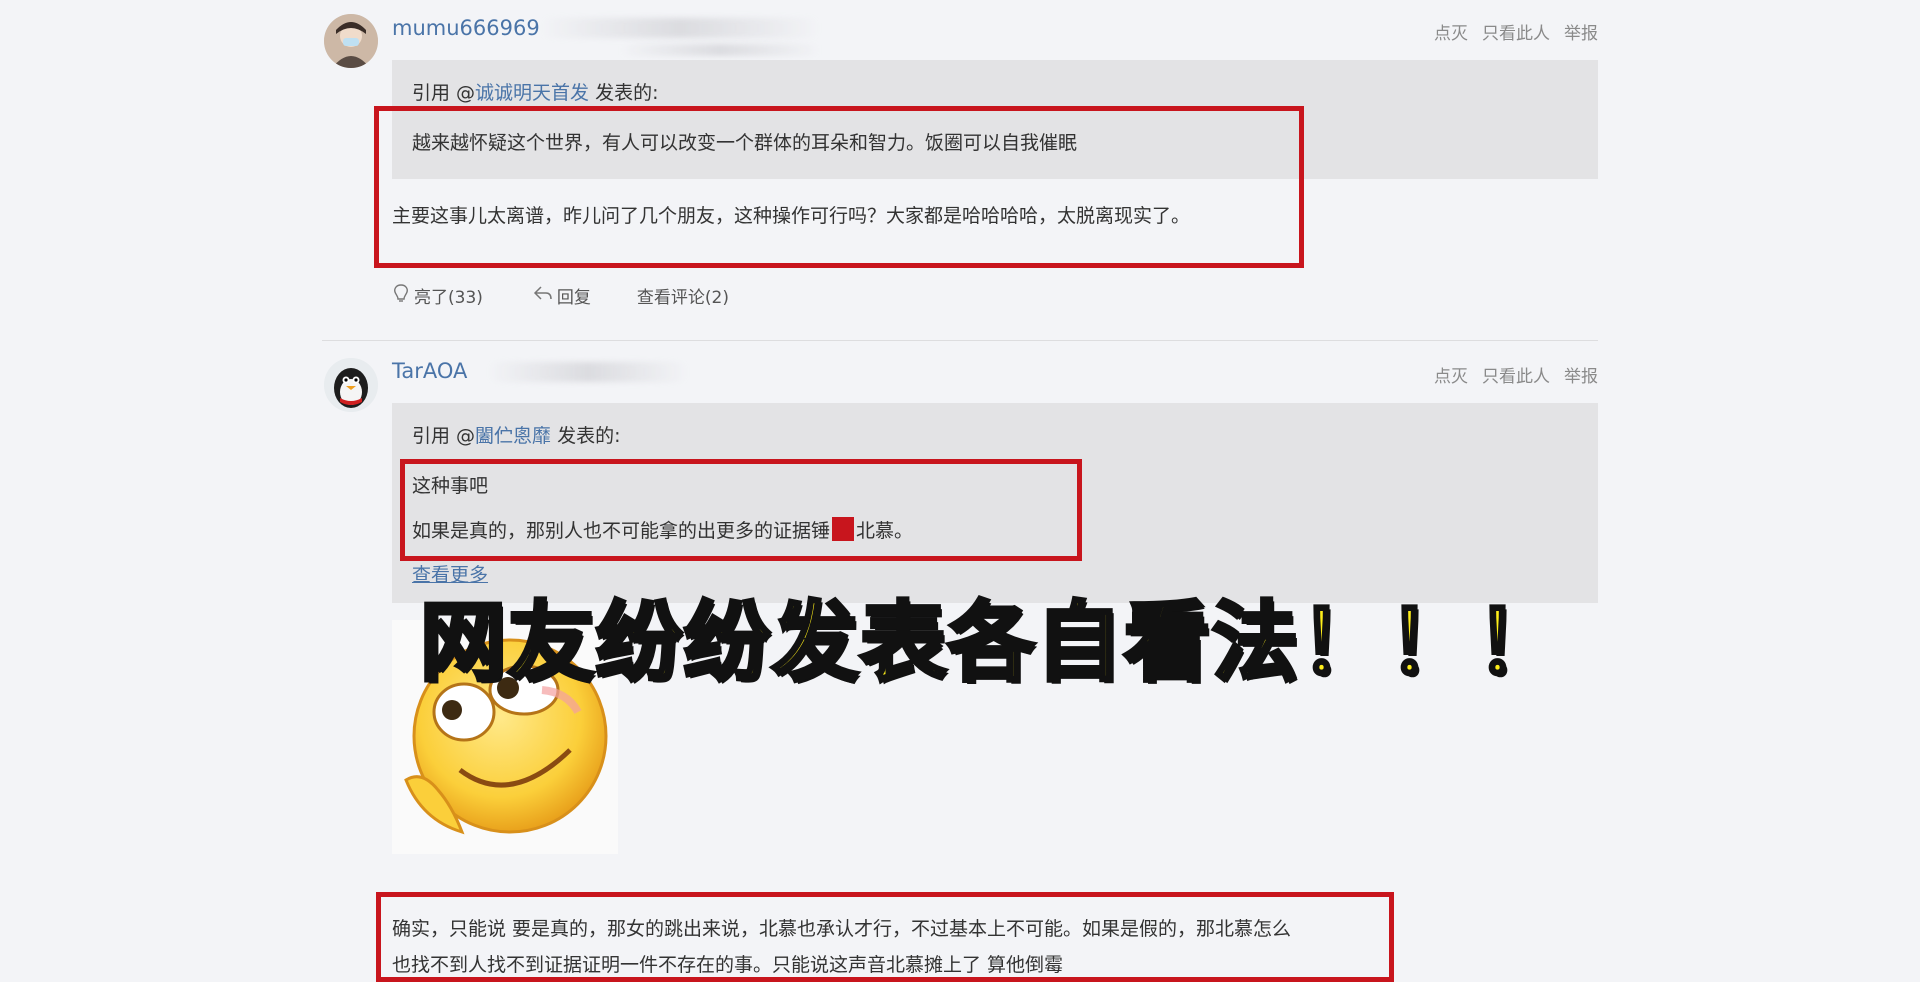 The height and width of the screenshot is (982, 1920). I want to click on quote-user-link: 诚诚明天首发, so click(532, 93).